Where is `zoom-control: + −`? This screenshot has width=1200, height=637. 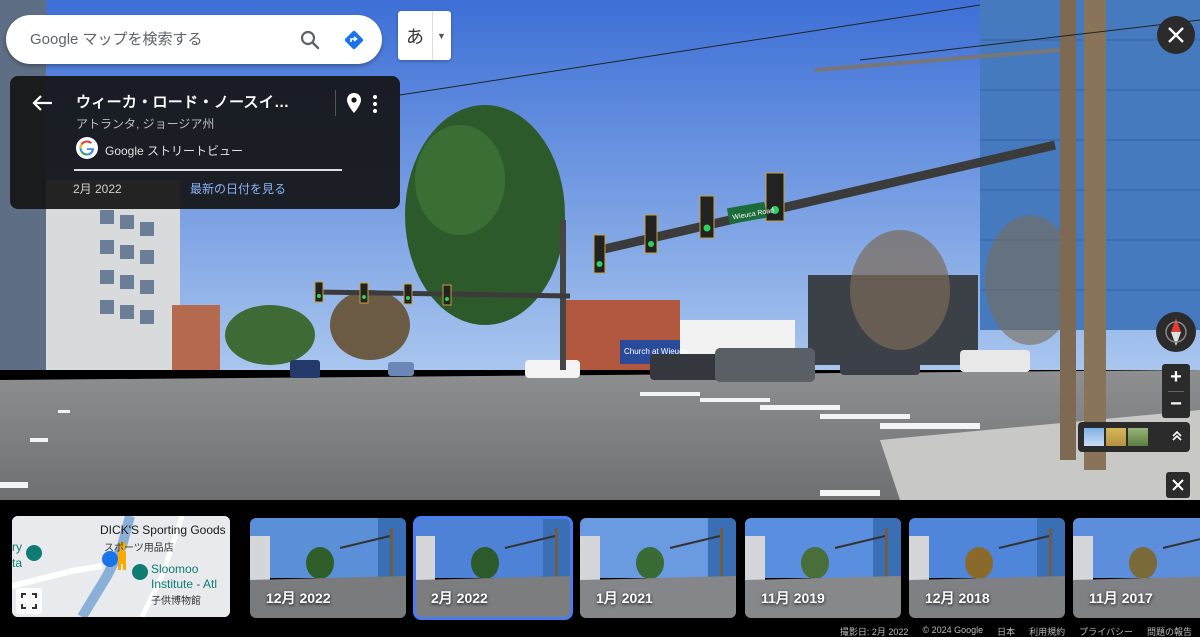
zoom-control: + − is located at coordinates (1176, 391).